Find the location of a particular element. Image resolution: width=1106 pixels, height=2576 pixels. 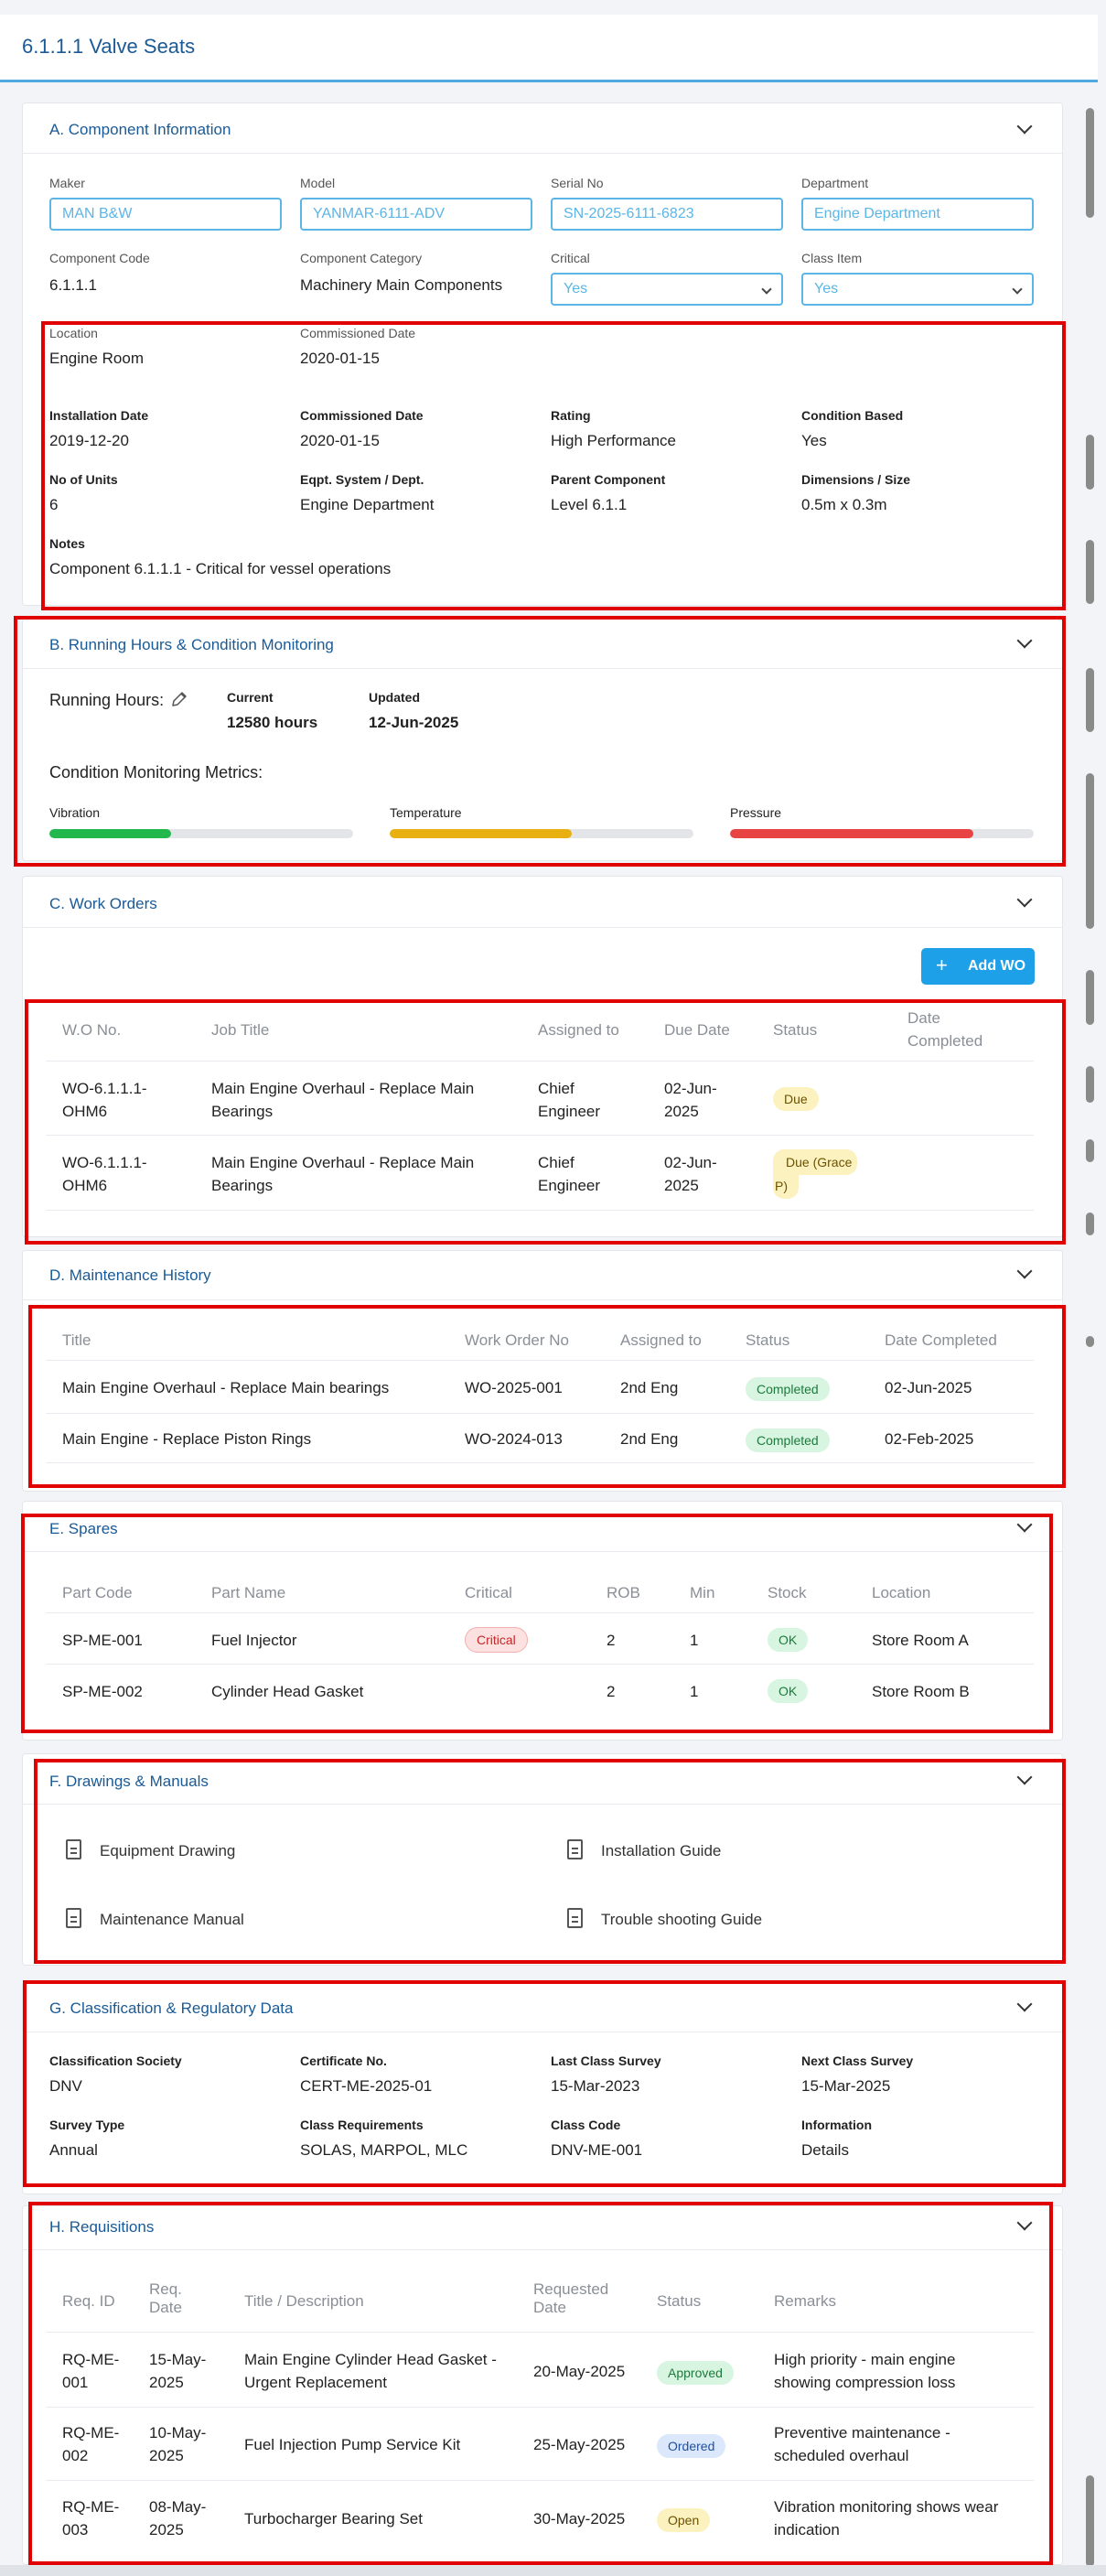

part-code: SP-ME-001 is located at coordinates (102, 1641).